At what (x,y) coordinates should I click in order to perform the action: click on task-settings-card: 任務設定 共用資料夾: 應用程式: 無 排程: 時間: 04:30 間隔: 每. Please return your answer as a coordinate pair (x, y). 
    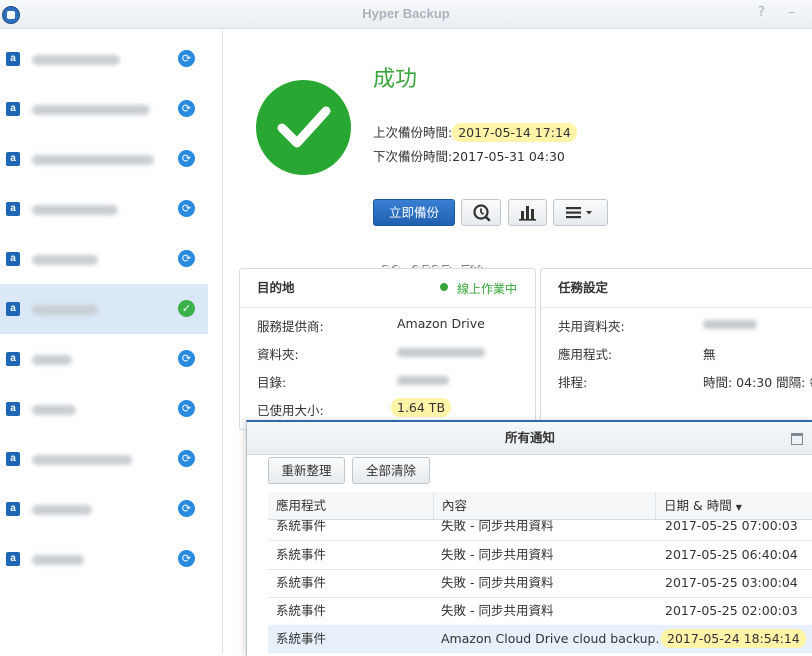
    Looking at the image, I should click on (676, 349).